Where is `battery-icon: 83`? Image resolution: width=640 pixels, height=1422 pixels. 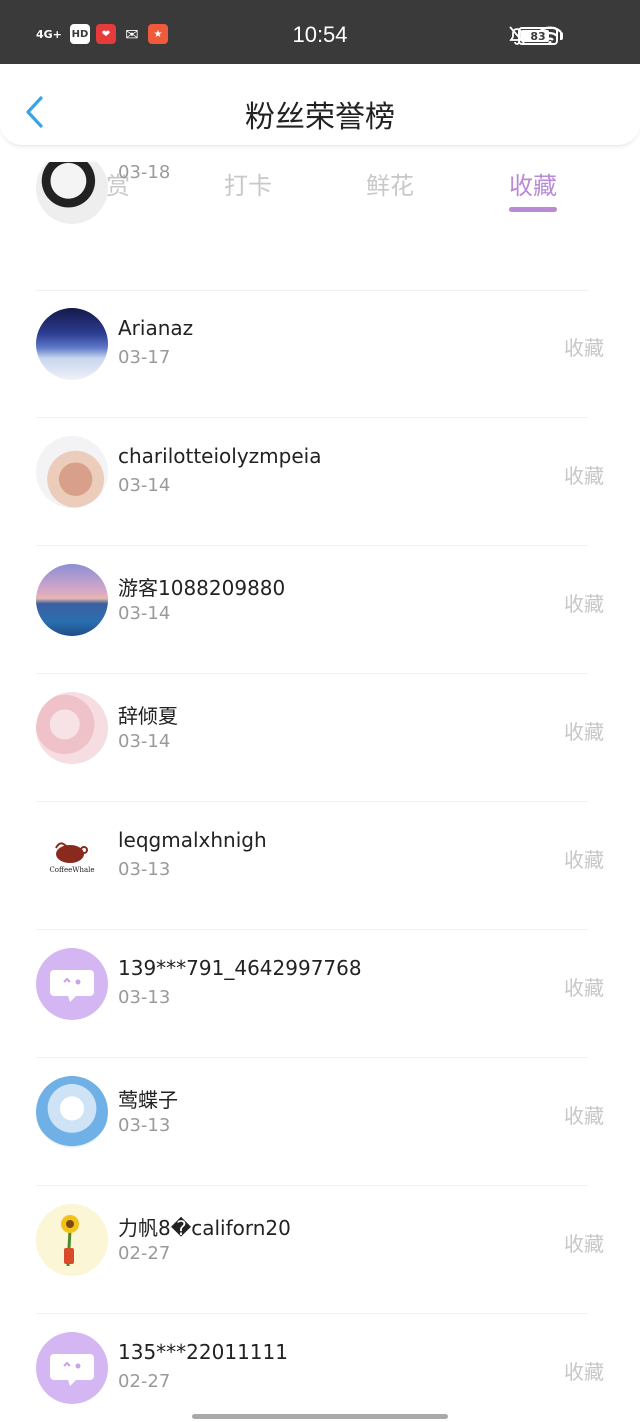 battery-icon: 83 is located at coordinates (538, 36).